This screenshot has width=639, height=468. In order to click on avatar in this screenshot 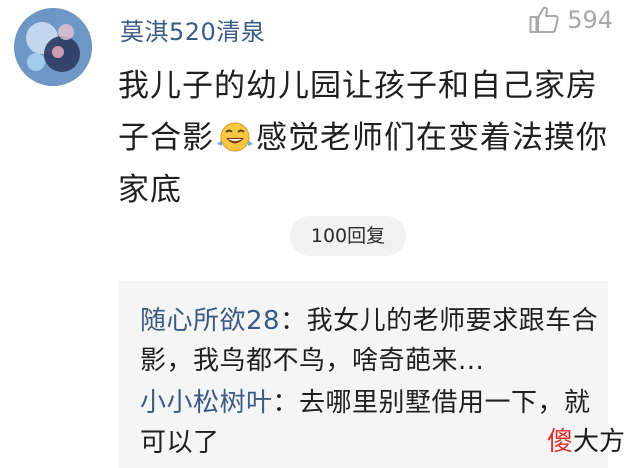, I will do `click(53, 47)`.